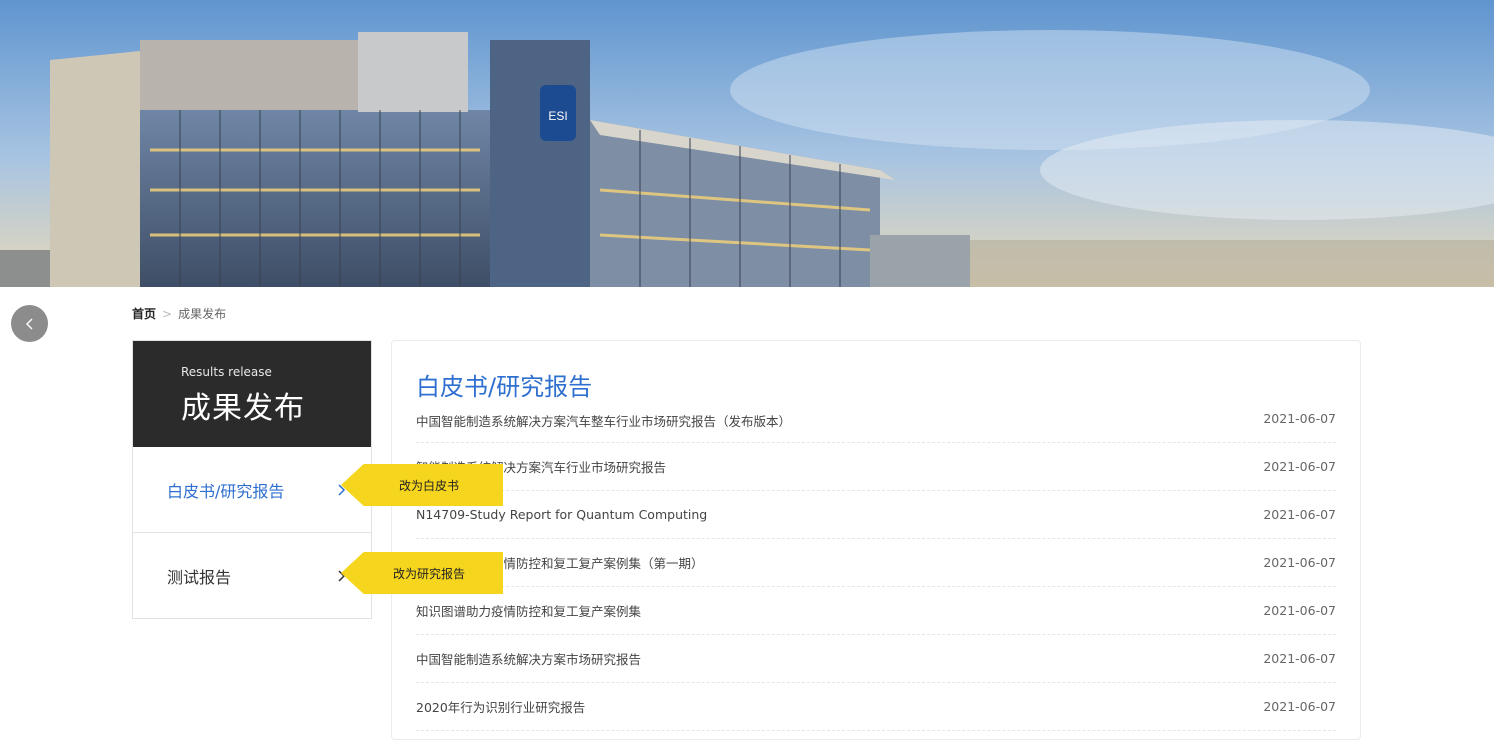  What do you see at coordinates (428, 573) in the screenshot?
I see `annotation-text: 改为研究报告` at bounding box center [428, 573].